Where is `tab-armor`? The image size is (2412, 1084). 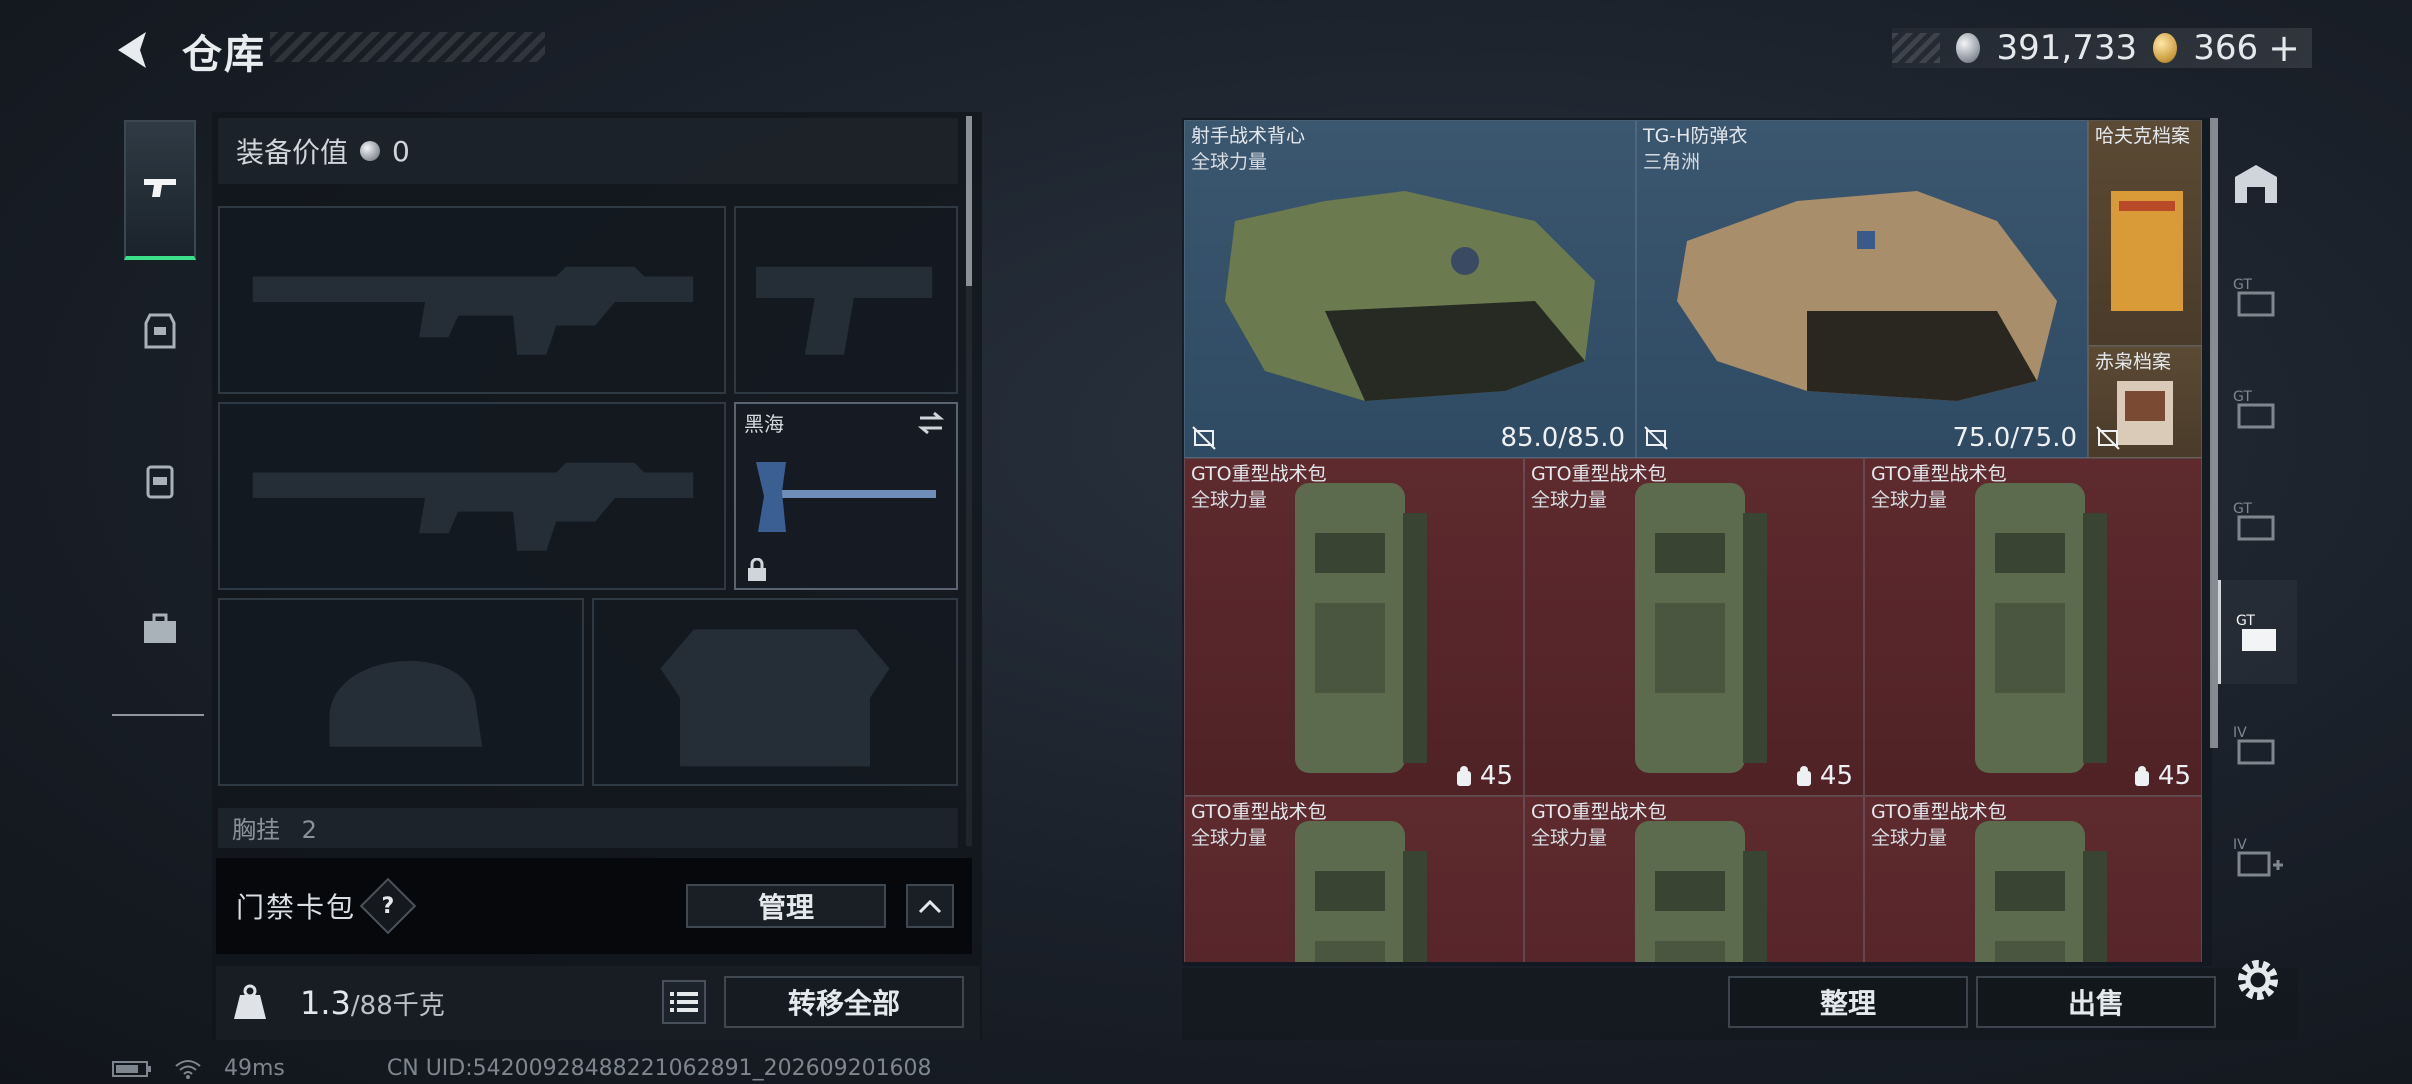
tab-armor is located at coordinates (160, 331).